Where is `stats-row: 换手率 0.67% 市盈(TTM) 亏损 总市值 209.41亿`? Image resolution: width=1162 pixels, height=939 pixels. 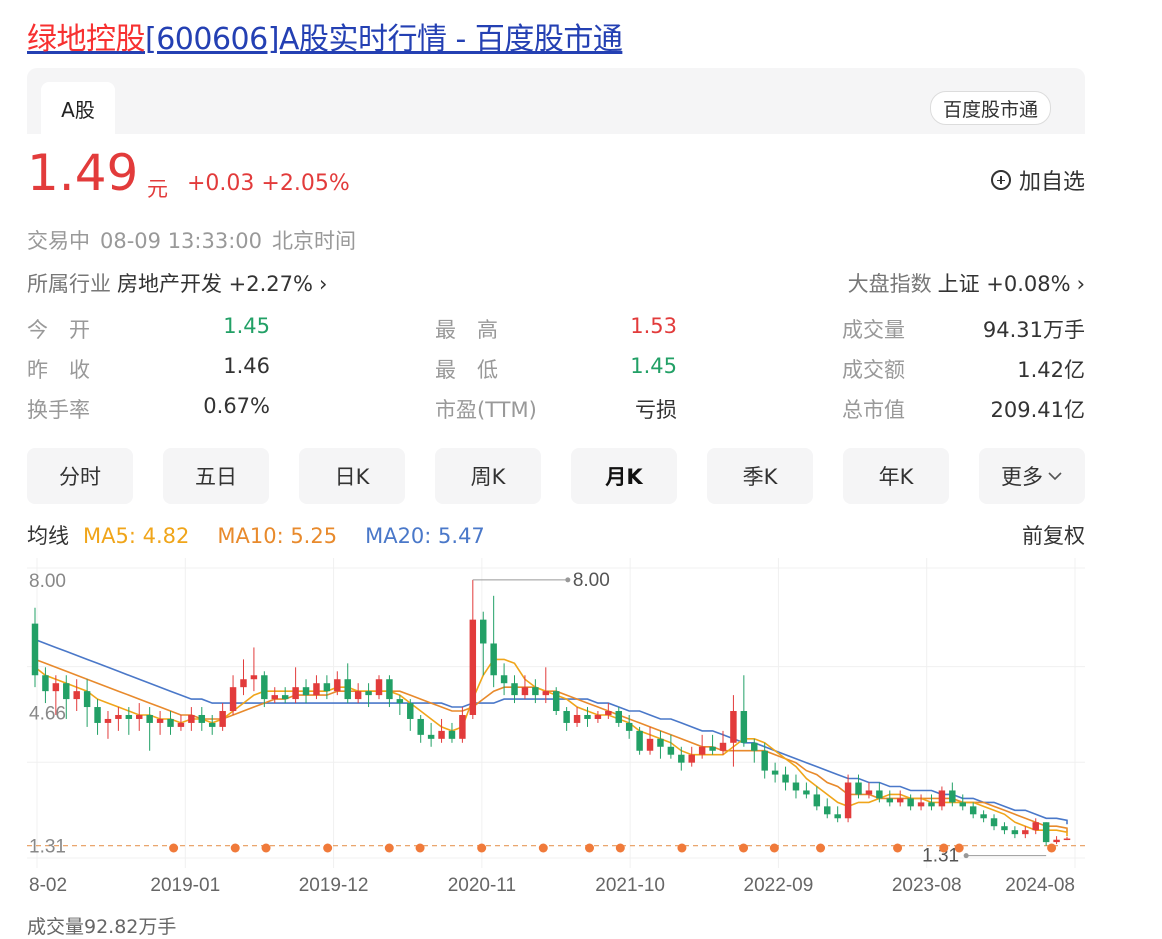 stats-row: 换手率 0.67% 市盈(TTM) 亏损 总市值 209.41亿 is located at coordinates (556, 409).